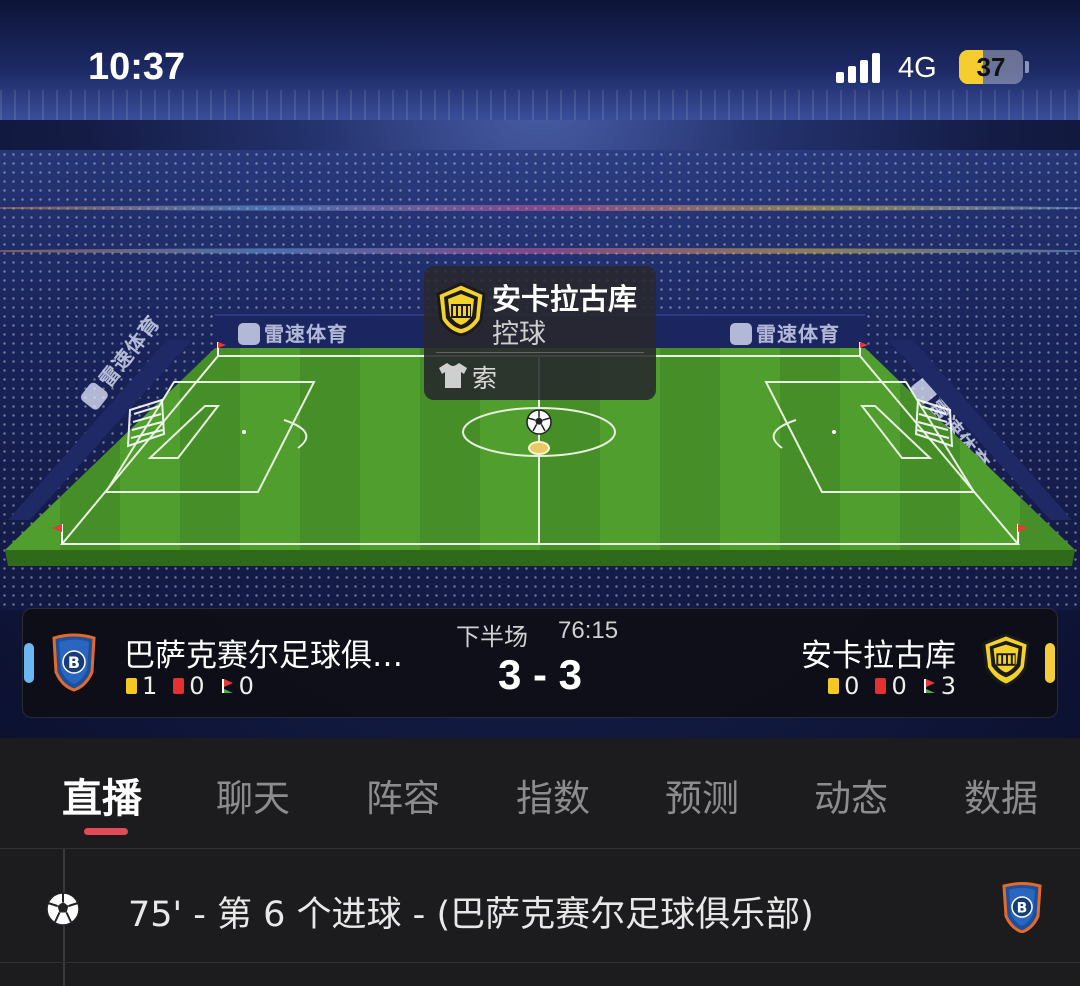 The height and width of the screenshot is (986, 1080). Describe the element at coordinates (453, 375) in the screenshot. I see `shirt-icon` at that location.